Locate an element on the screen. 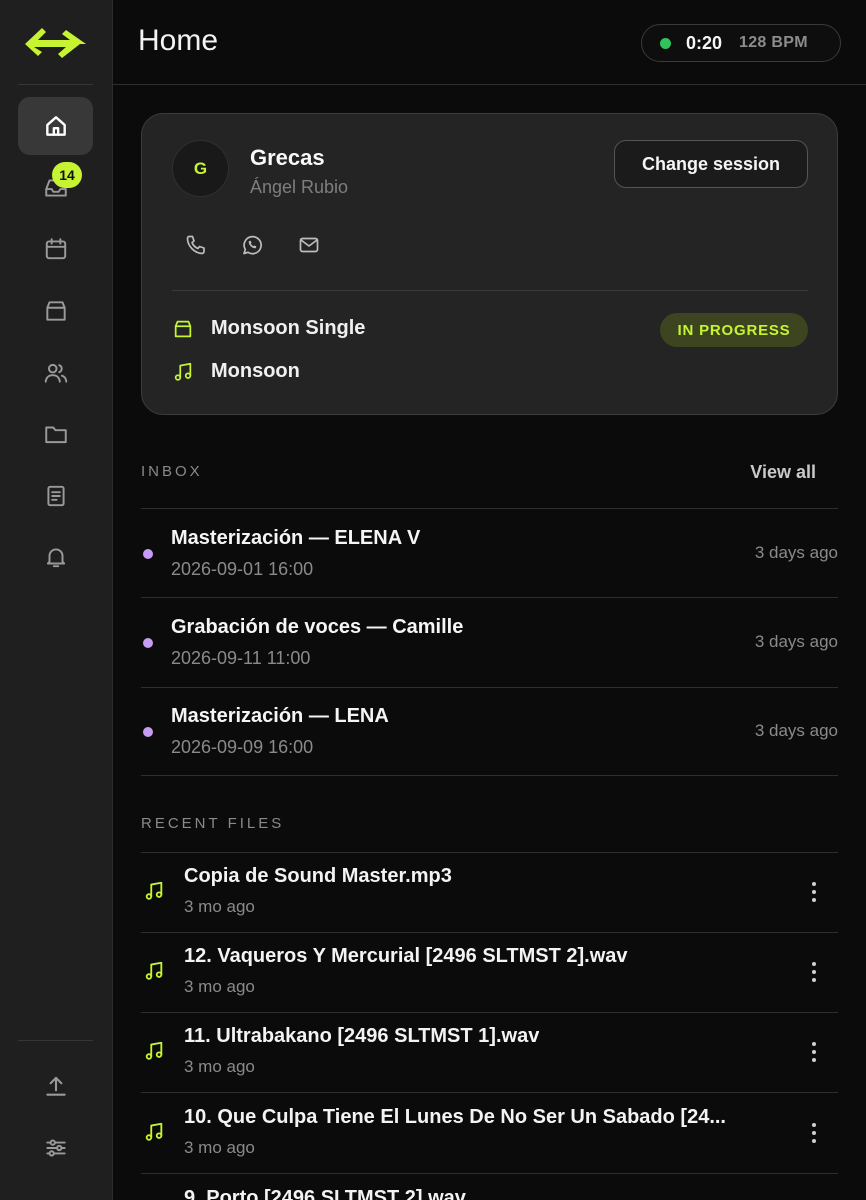 This screenshot has height=1200, width=866. sidebar-item-documents is located at coordinates (55, 496).